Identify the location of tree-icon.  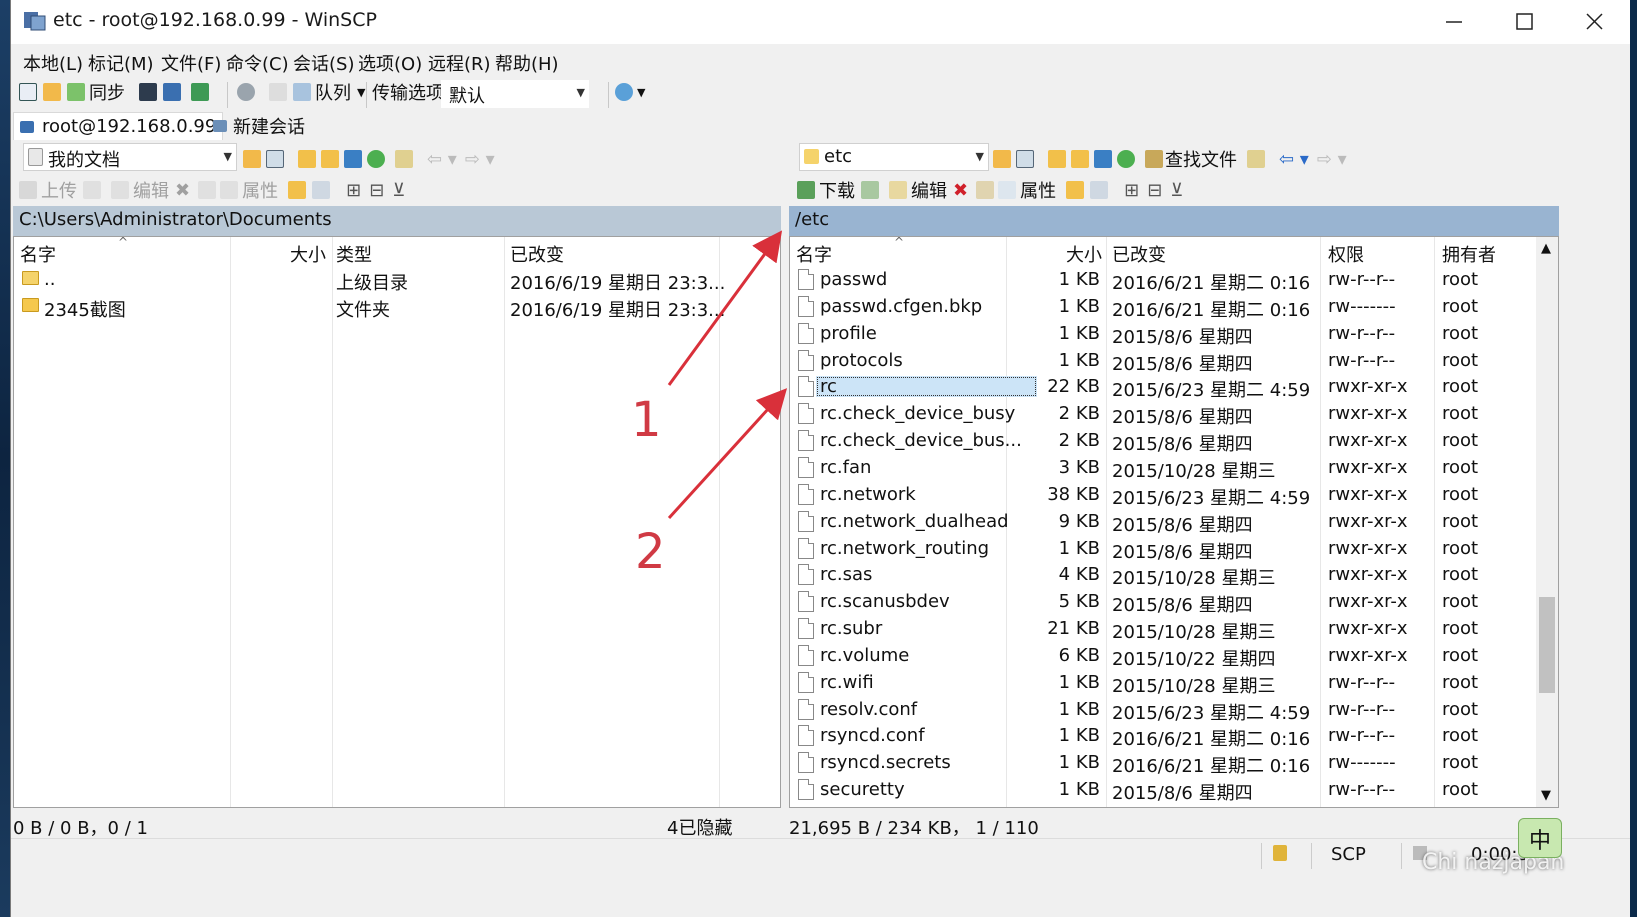
(404, 159).